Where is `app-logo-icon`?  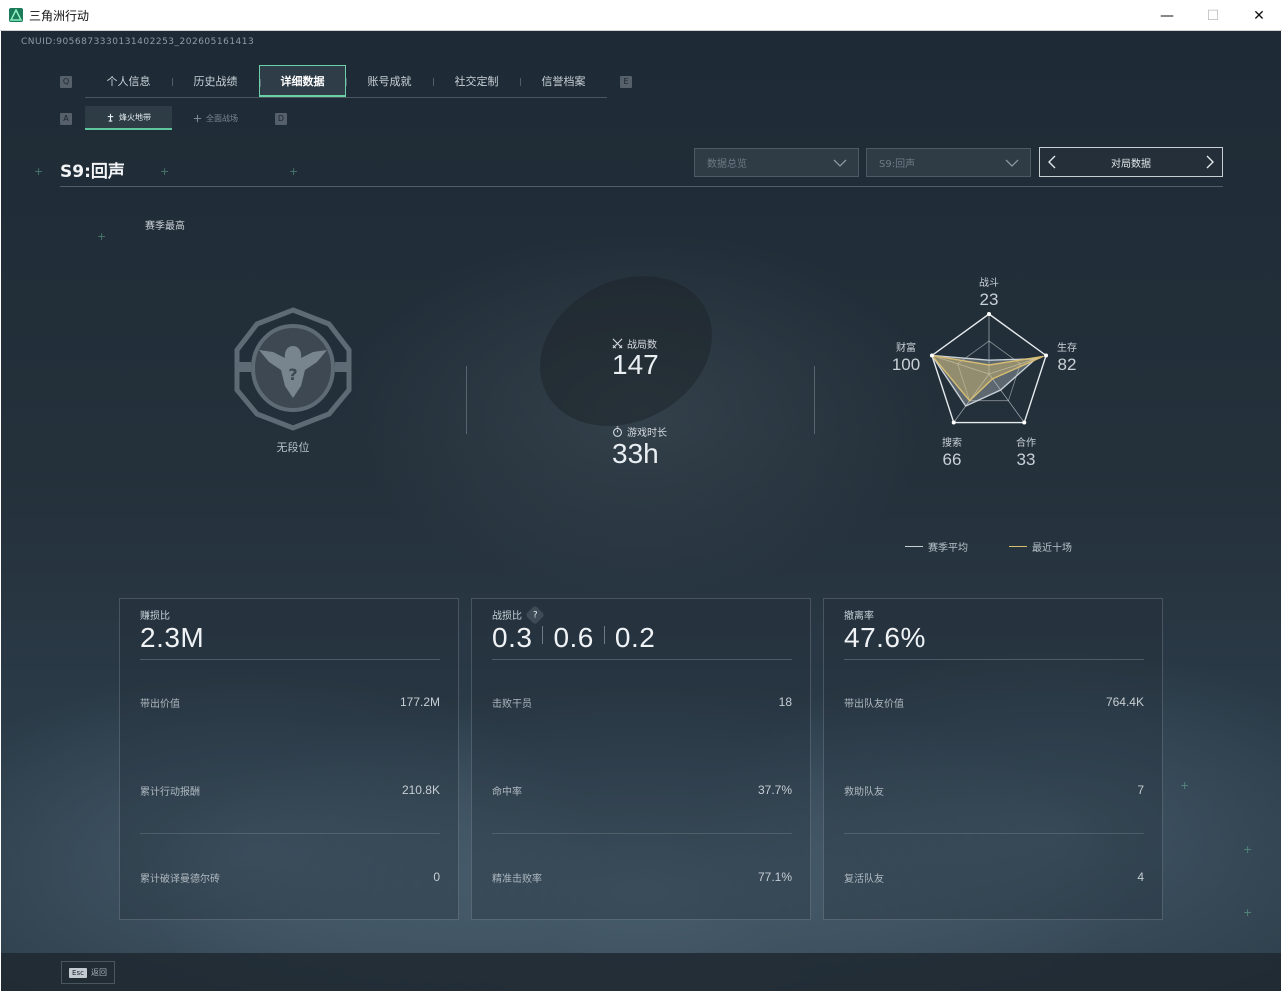
app-logo-icon is located at coordinates (16, 15).